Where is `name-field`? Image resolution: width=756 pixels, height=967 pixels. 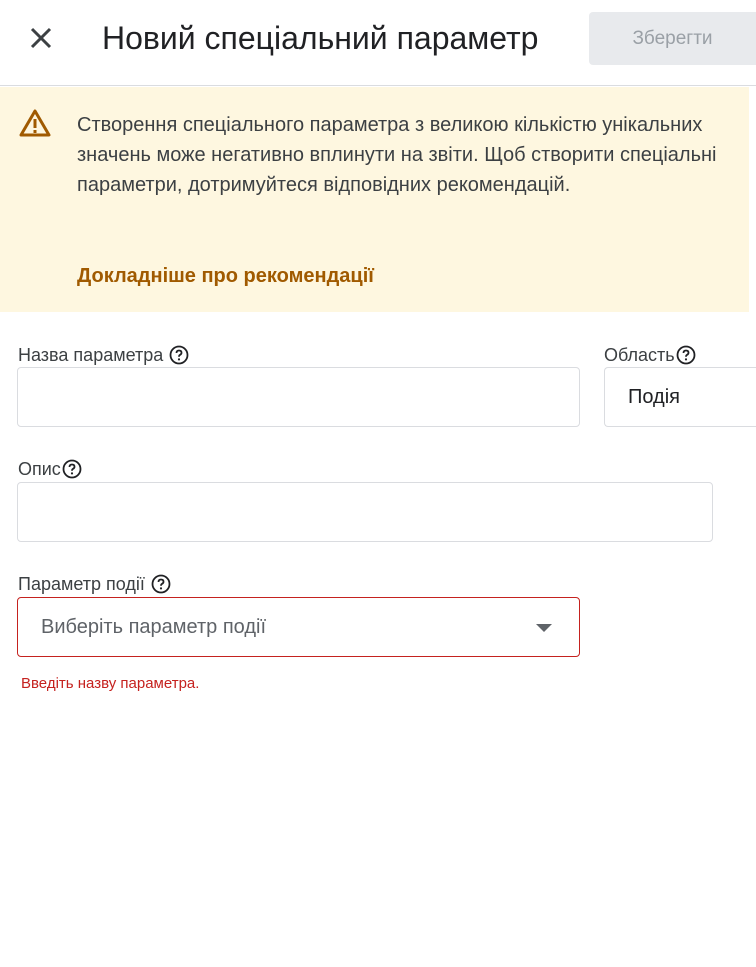 name-field is located at coordinates (298, 397).